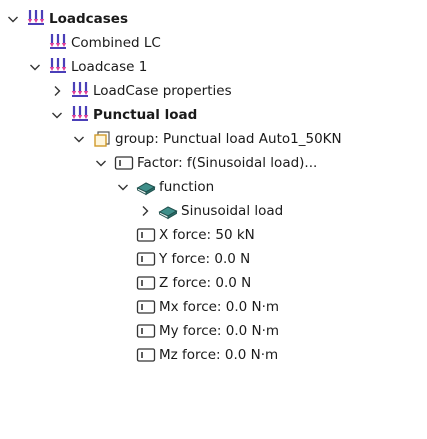 The image size is (427, 439). I want to click on tree-node-loadcase-properties: LoadCase properties, so click(141, 91).